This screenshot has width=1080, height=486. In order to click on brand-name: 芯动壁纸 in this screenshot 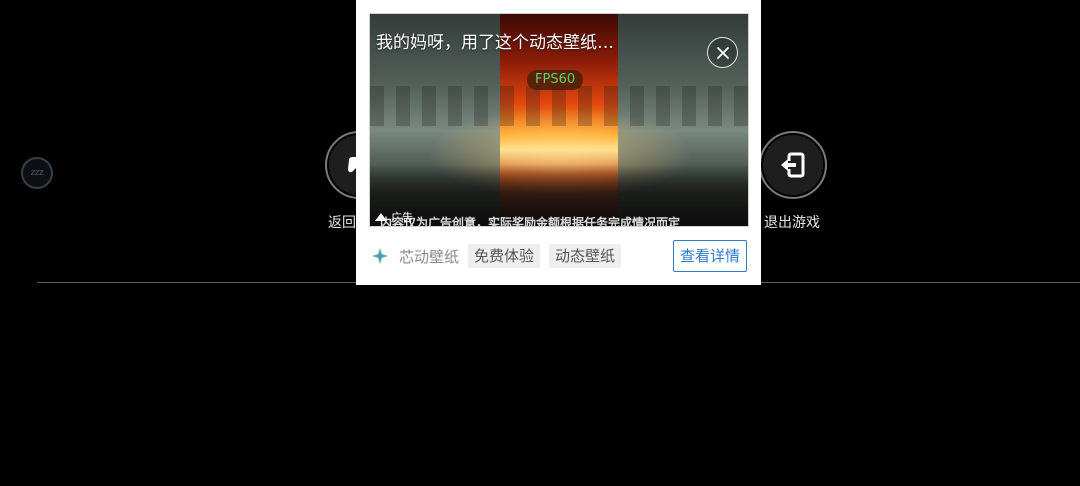, I will do `click(429, 256)`.